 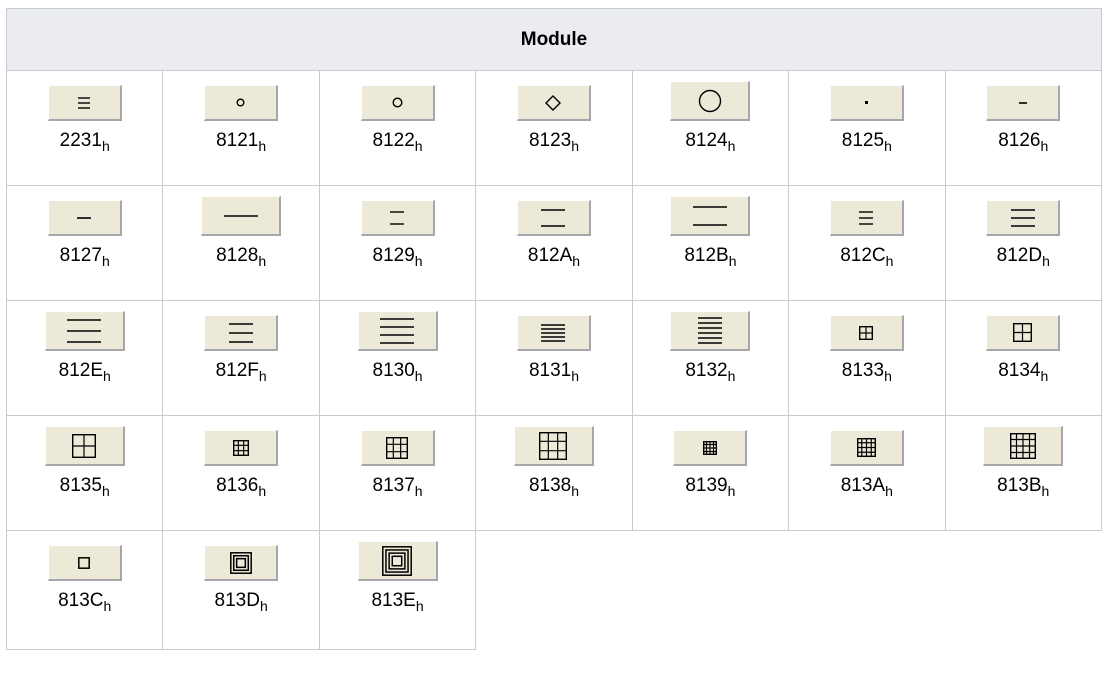 I want to click on dash-icon, so click(x=84, y=217).